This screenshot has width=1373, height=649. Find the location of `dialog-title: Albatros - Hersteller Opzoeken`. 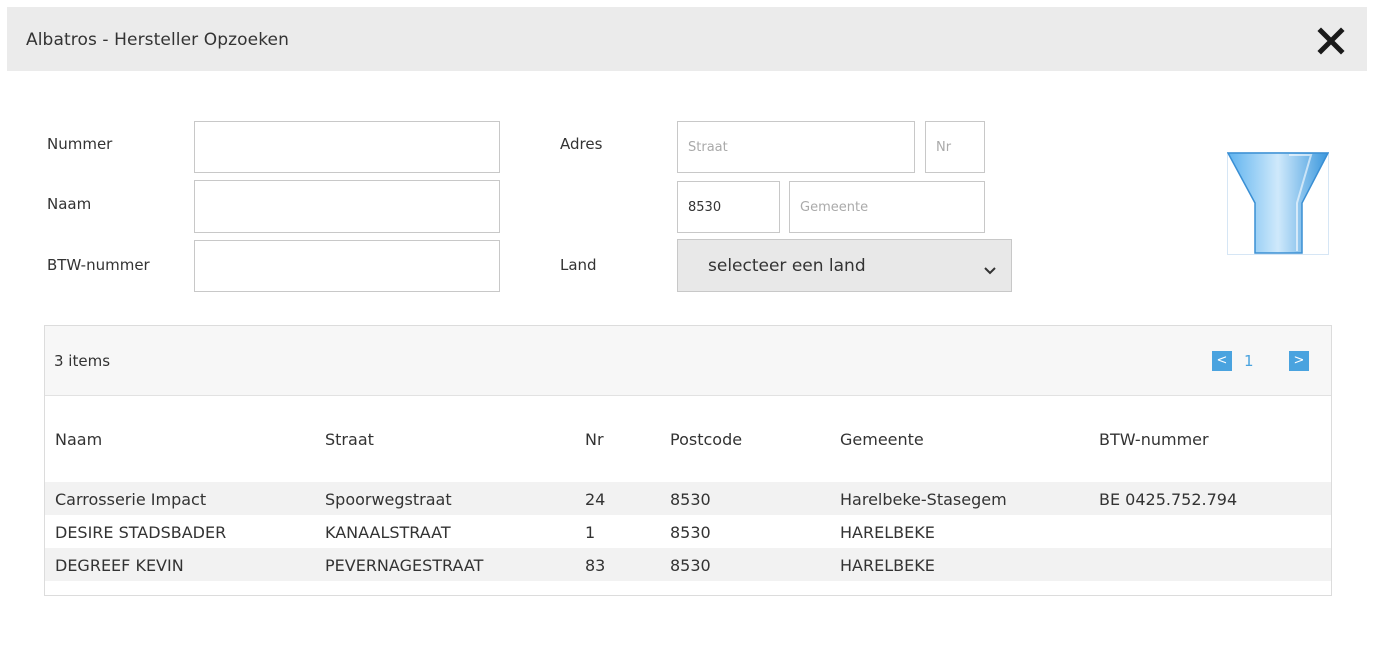

dialog-title: Albatros - Hersteller Opzoeken is located at coordinates (157, 40).